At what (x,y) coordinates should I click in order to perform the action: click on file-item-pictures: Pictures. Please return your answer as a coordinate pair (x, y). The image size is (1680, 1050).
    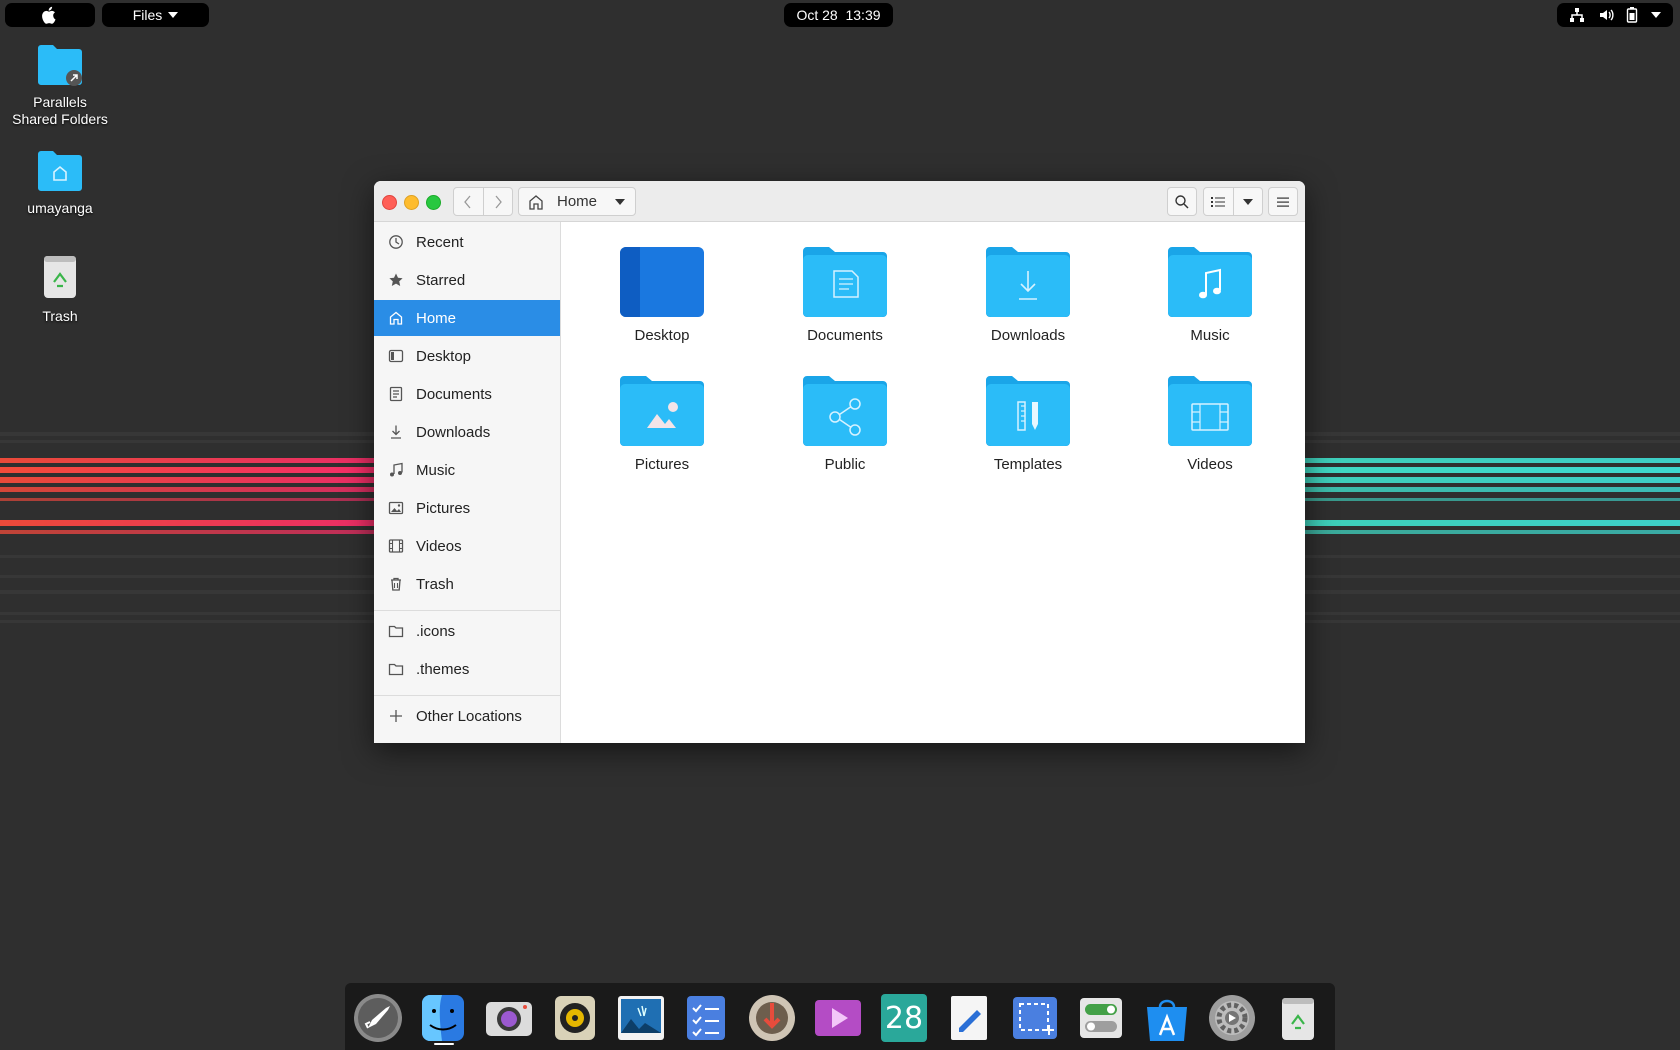
    Looking at the image, I should click on (662, 423).